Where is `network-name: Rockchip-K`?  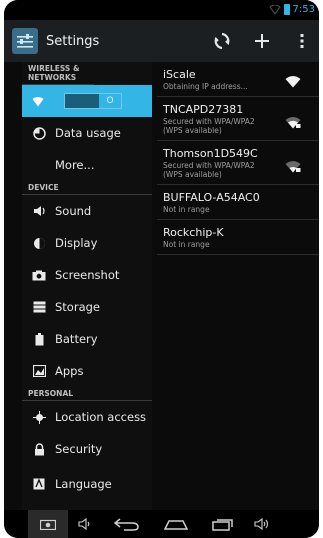
network-name: Rockchip-K is located at coordinates (193, 232).